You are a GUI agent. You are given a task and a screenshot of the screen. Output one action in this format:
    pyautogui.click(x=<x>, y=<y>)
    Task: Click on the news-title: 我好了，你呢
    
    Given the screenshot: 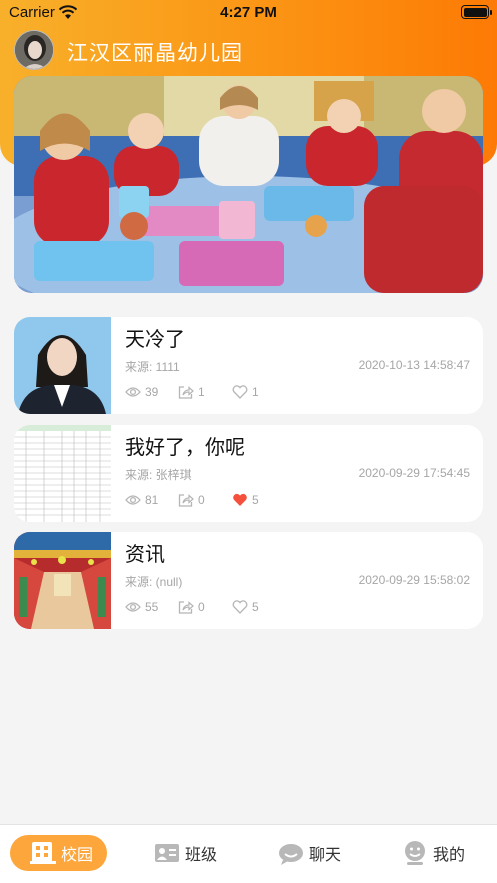 What is the action you would take?
    pyautogui.click(x=185, y=448)
    